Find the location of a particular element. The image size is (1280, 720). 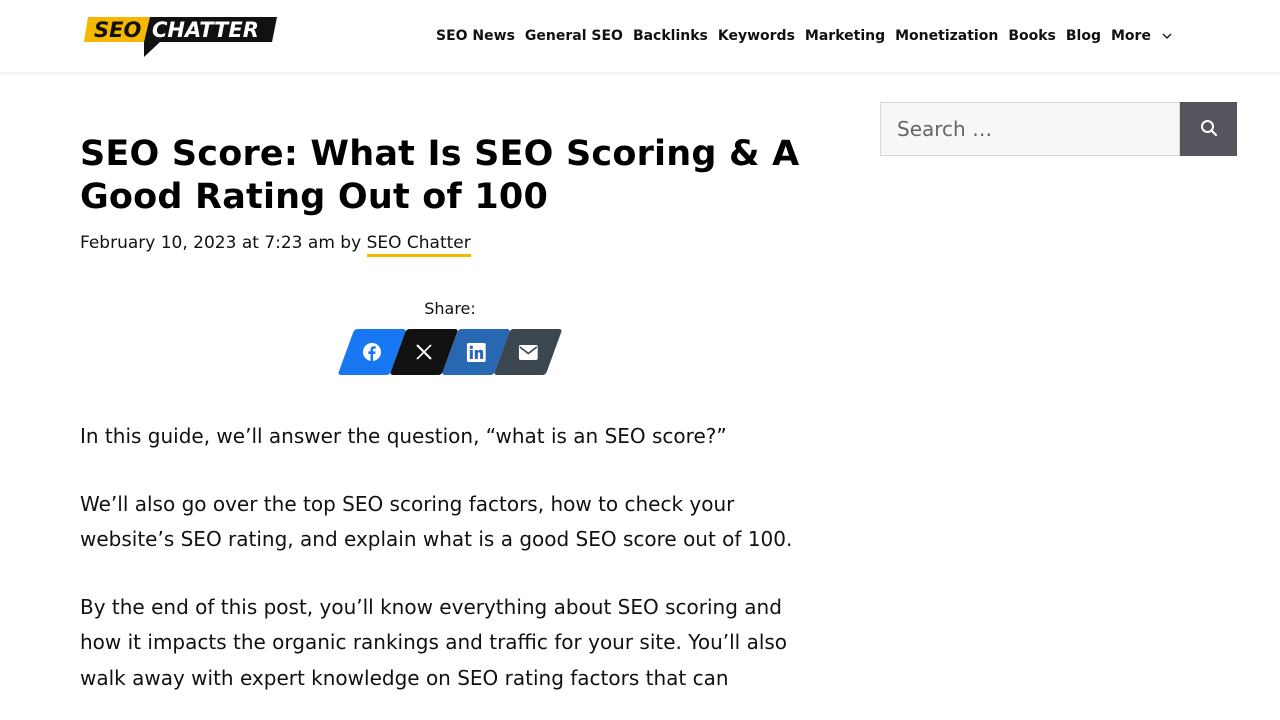

share-label: Share: is located at coordinates (450, 308).